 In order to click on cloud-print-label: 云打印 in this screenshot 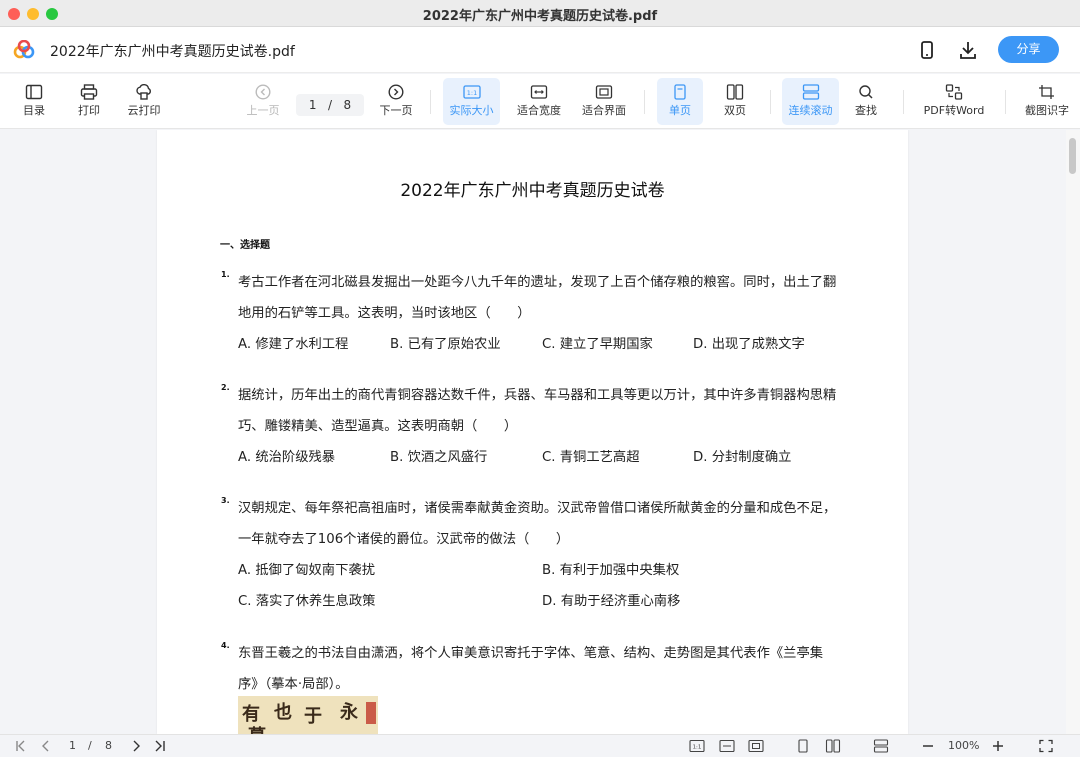, I will do `click(144, 110)`.